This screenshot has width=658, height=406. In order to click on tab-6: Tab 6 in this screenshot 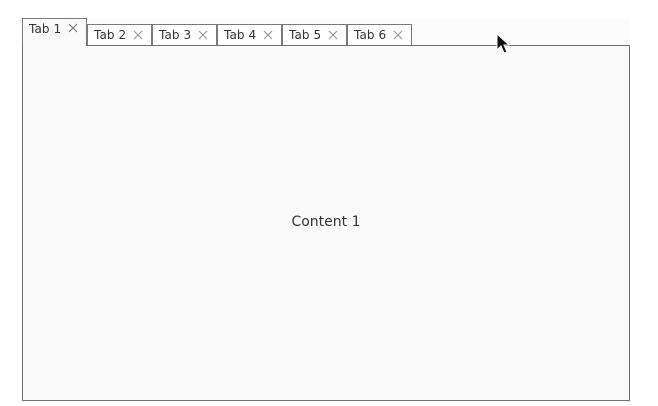, I will do `click(379, 34)`.